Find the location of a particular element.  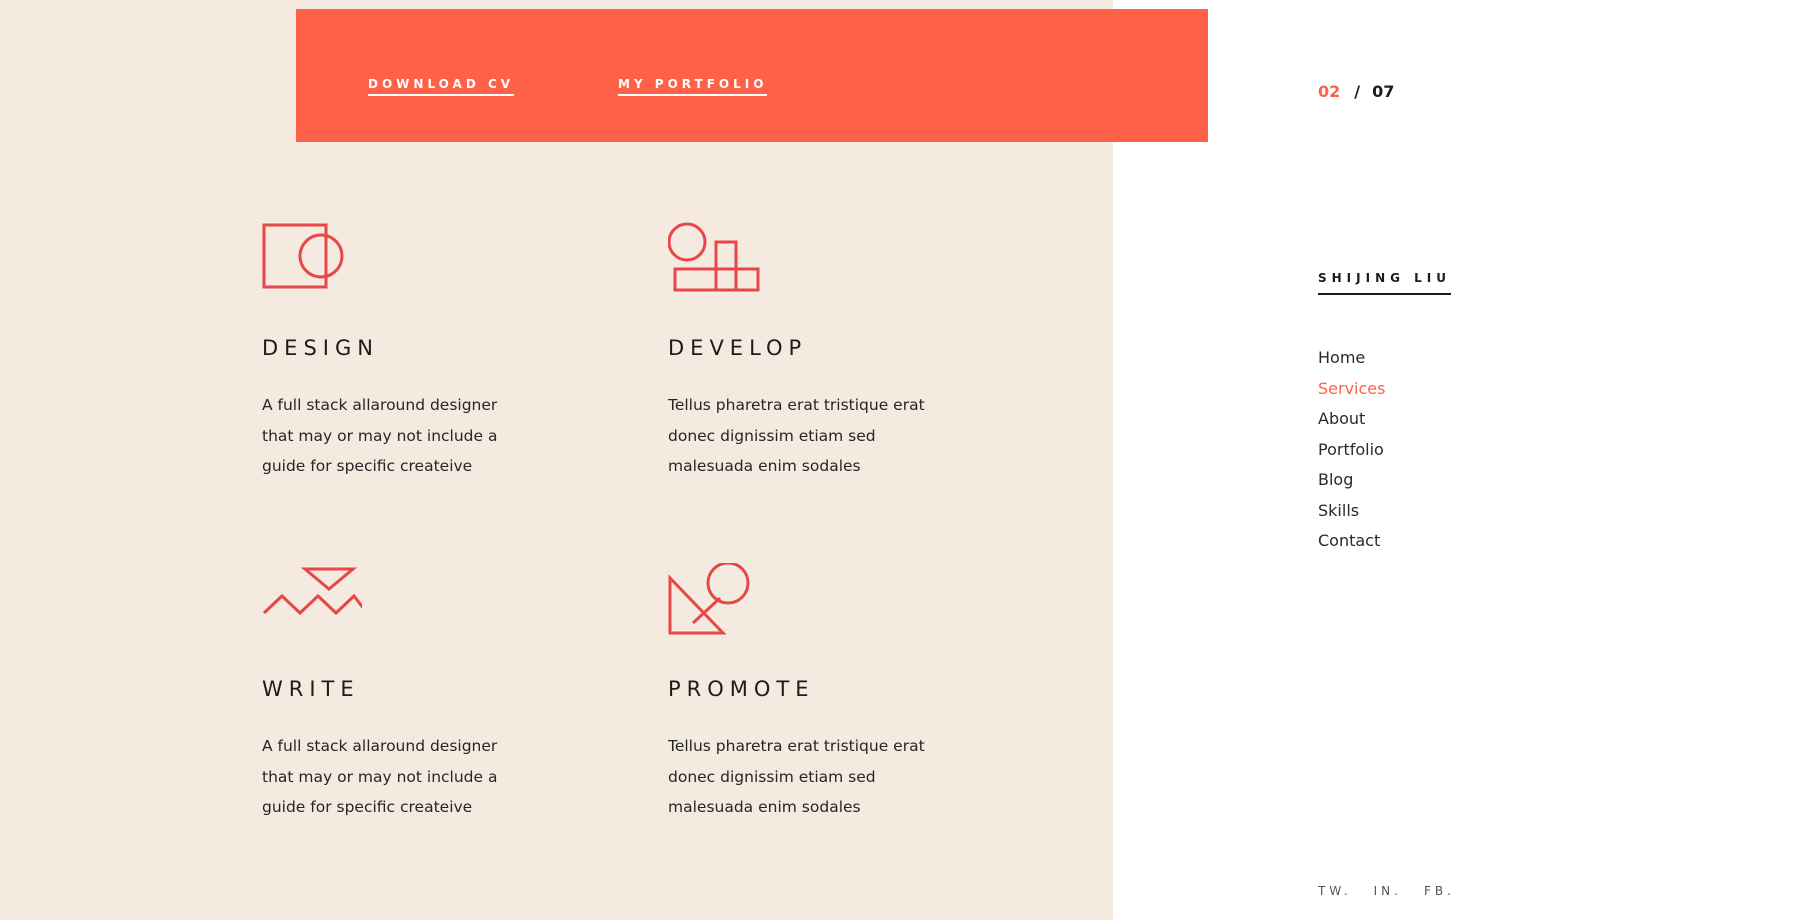

current-slide: 02 is located at coordinates (1329, 91).